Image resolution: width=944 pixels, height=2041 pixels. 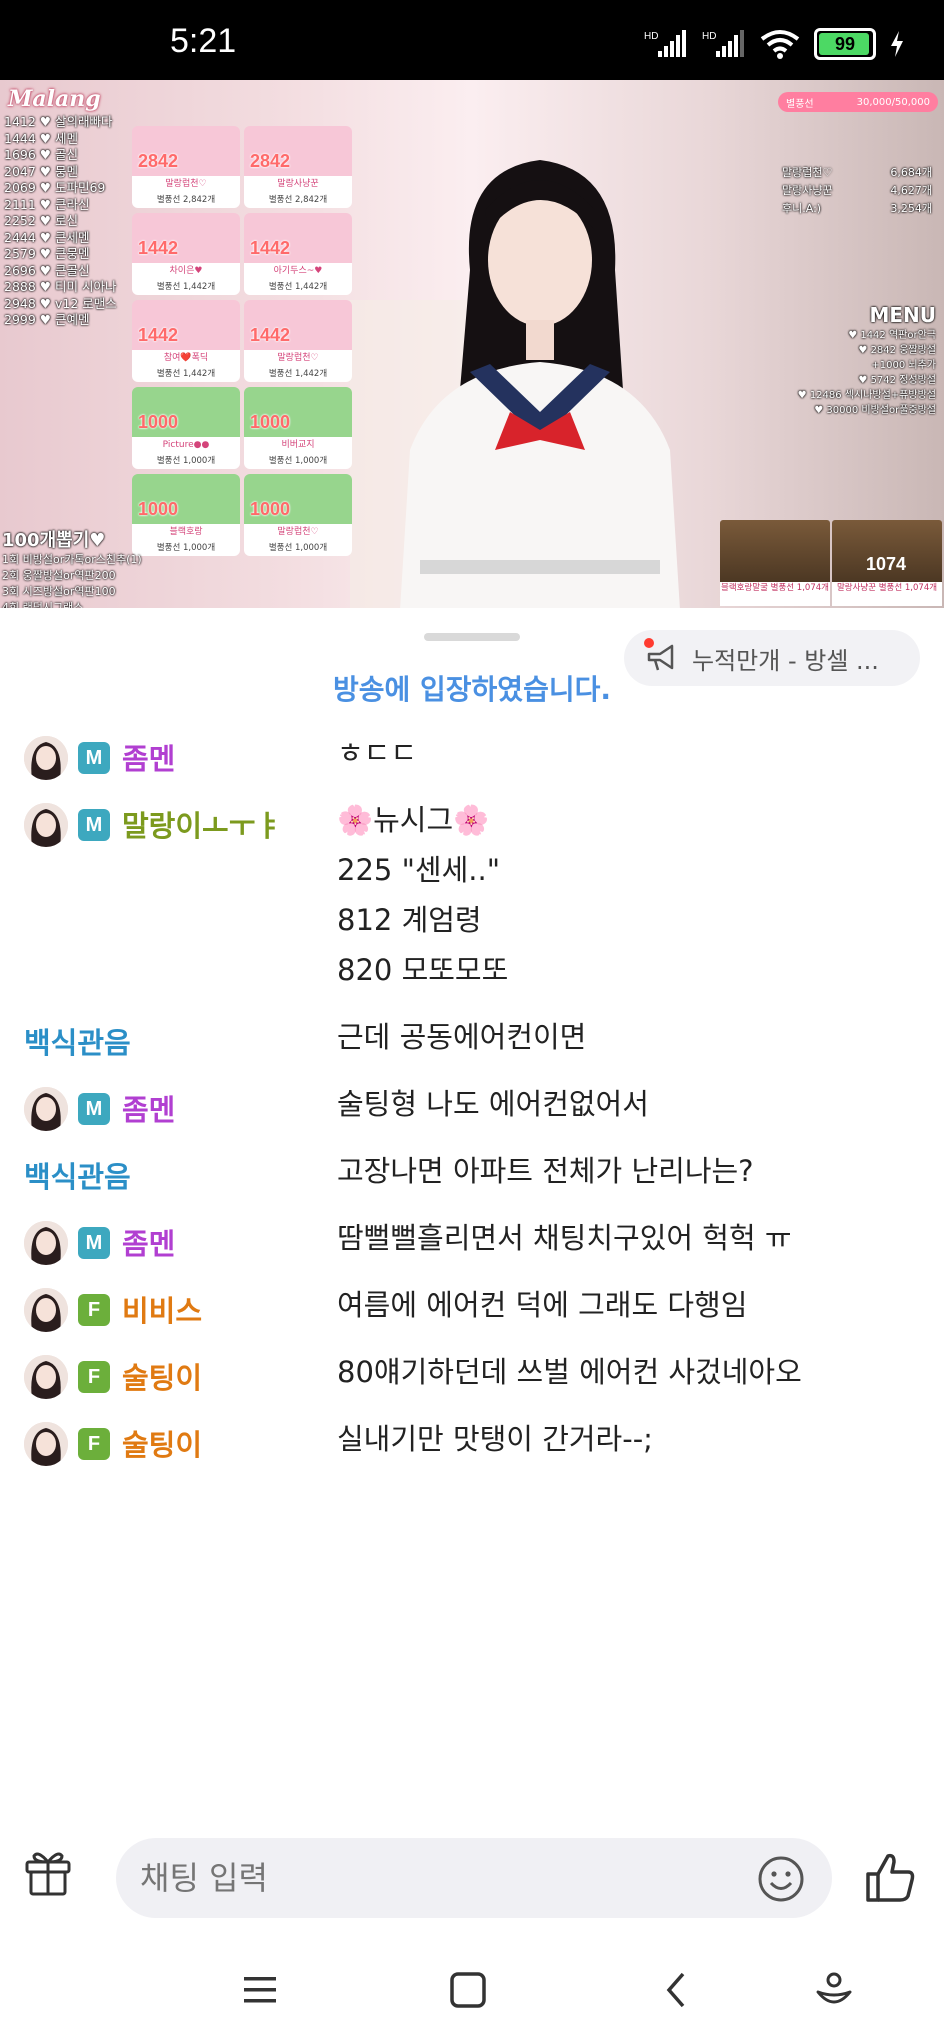 I want to click on sponsor-card-image: 2842, so click(x=186, y=151).